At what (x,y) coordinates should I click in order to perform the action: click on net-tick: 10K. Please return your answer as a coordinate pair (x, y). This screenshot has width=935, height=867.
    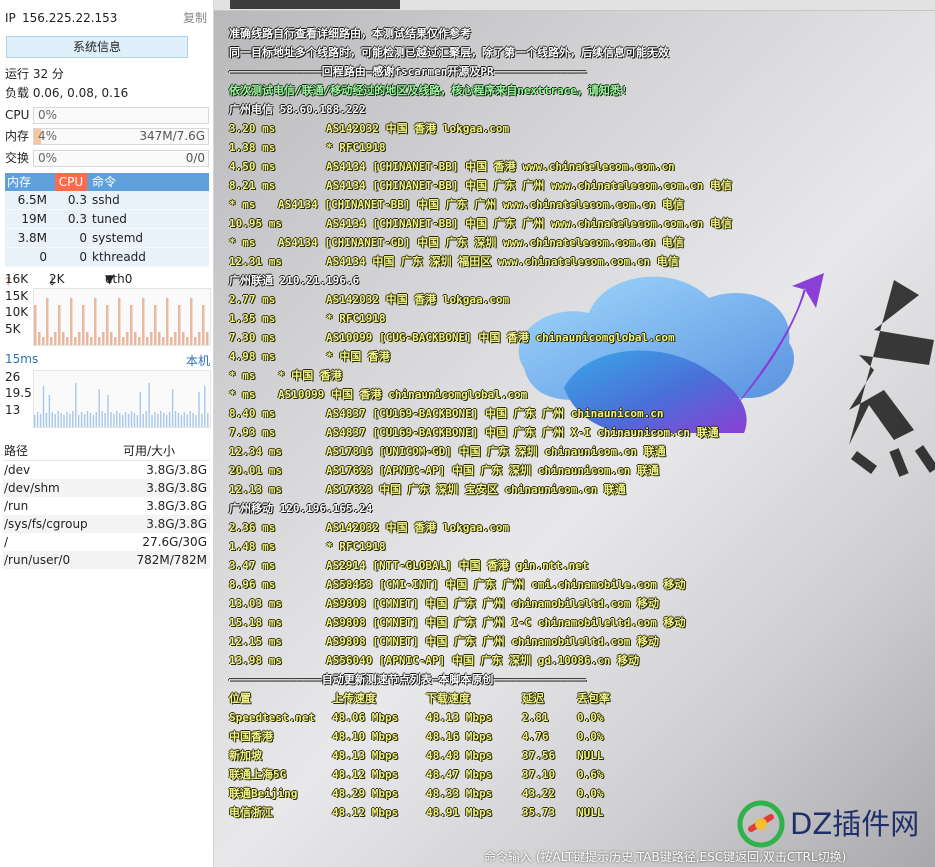
    Looking at the image, I should click on (17, 312).